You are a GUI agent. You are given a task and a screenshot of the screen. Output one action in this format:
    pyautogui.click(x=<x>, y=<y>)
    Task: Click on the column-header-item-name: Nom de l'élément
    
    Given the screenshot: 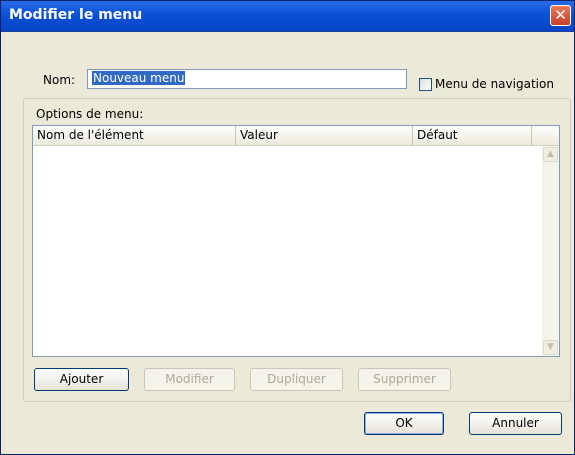 What is the action you would take?
    pyautogui.click(x=134, y=136)
    